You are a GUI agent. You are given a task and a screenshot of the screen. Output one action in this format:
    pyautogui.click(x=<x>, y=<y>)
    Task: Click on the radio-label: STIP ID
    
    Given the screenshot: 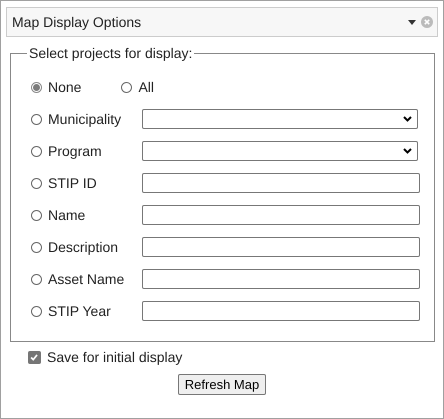 What is the action you would take?
    pyautogui.click(x=73, y=183)
    